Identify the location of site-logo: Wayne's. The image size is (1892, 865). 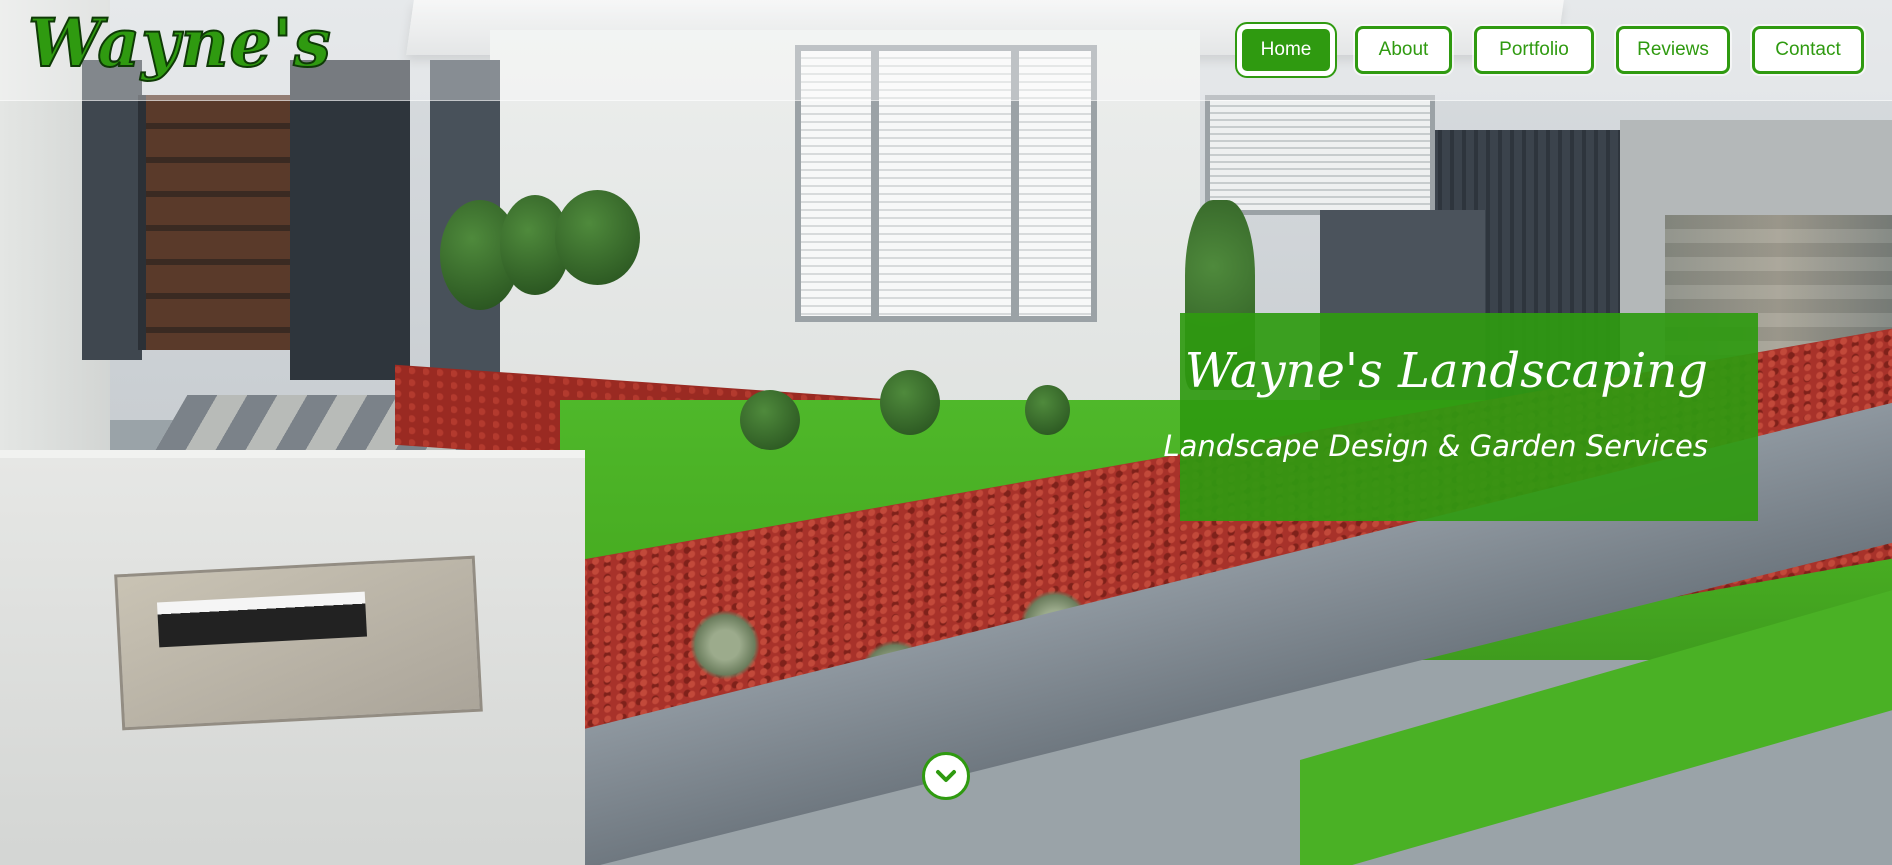
(179, 43).